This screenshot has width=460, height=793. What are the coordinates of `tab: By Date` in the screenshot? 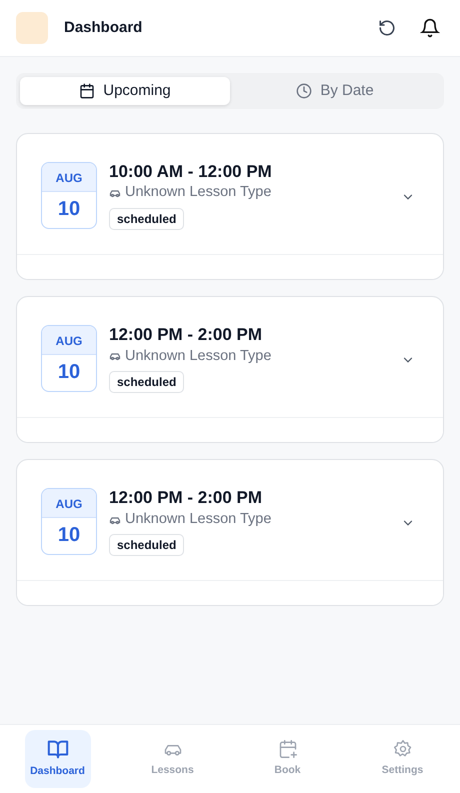 It's located at (335, 91).